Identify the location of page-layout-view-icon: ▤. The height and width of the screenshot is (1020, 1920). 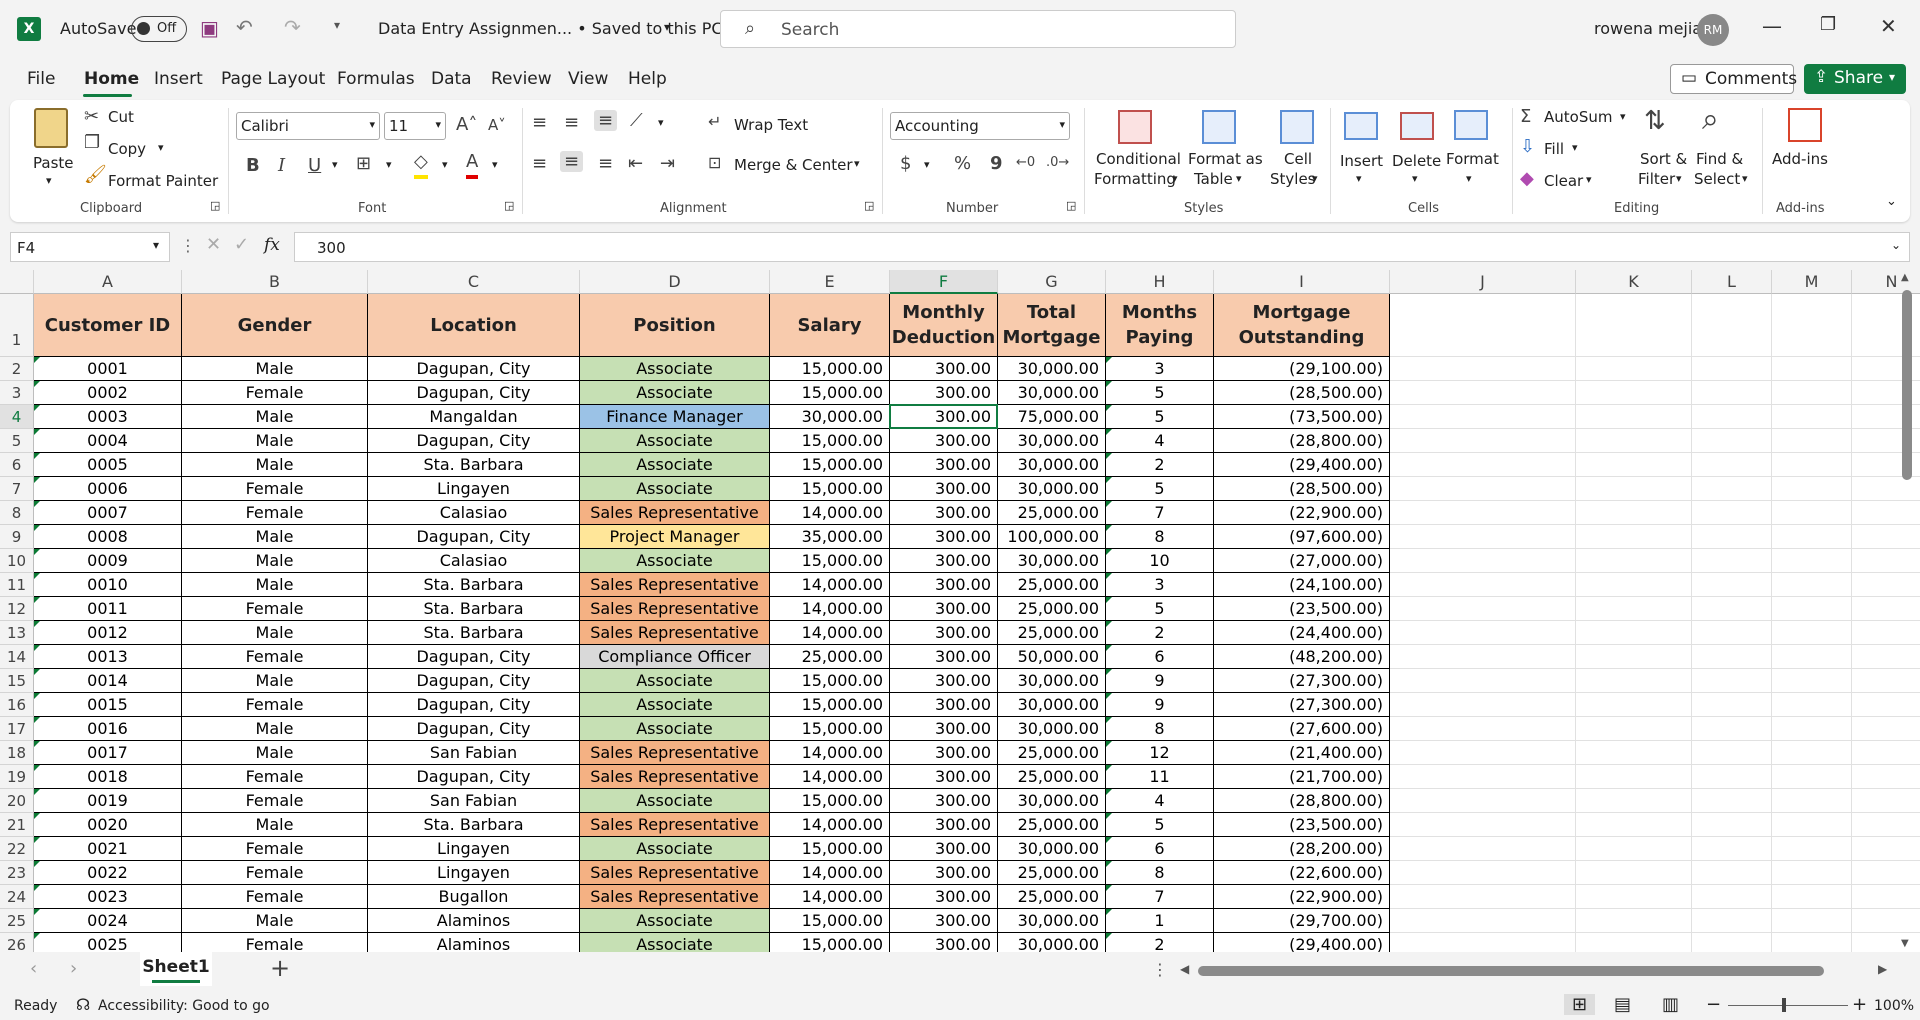
(1622, 1004).